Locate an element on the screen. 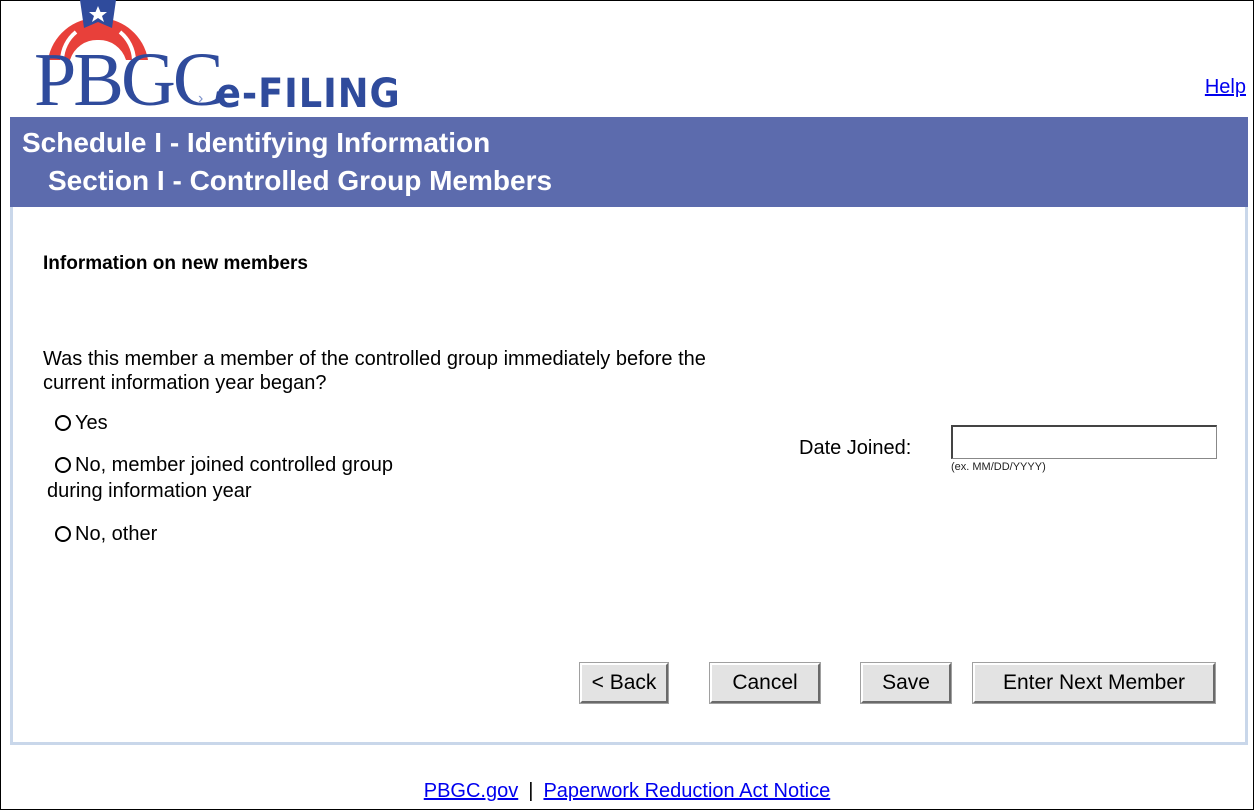 The height and width of the screenshot is (810, 1254). option-no-other: No, other is located at coordinates (106, 534).